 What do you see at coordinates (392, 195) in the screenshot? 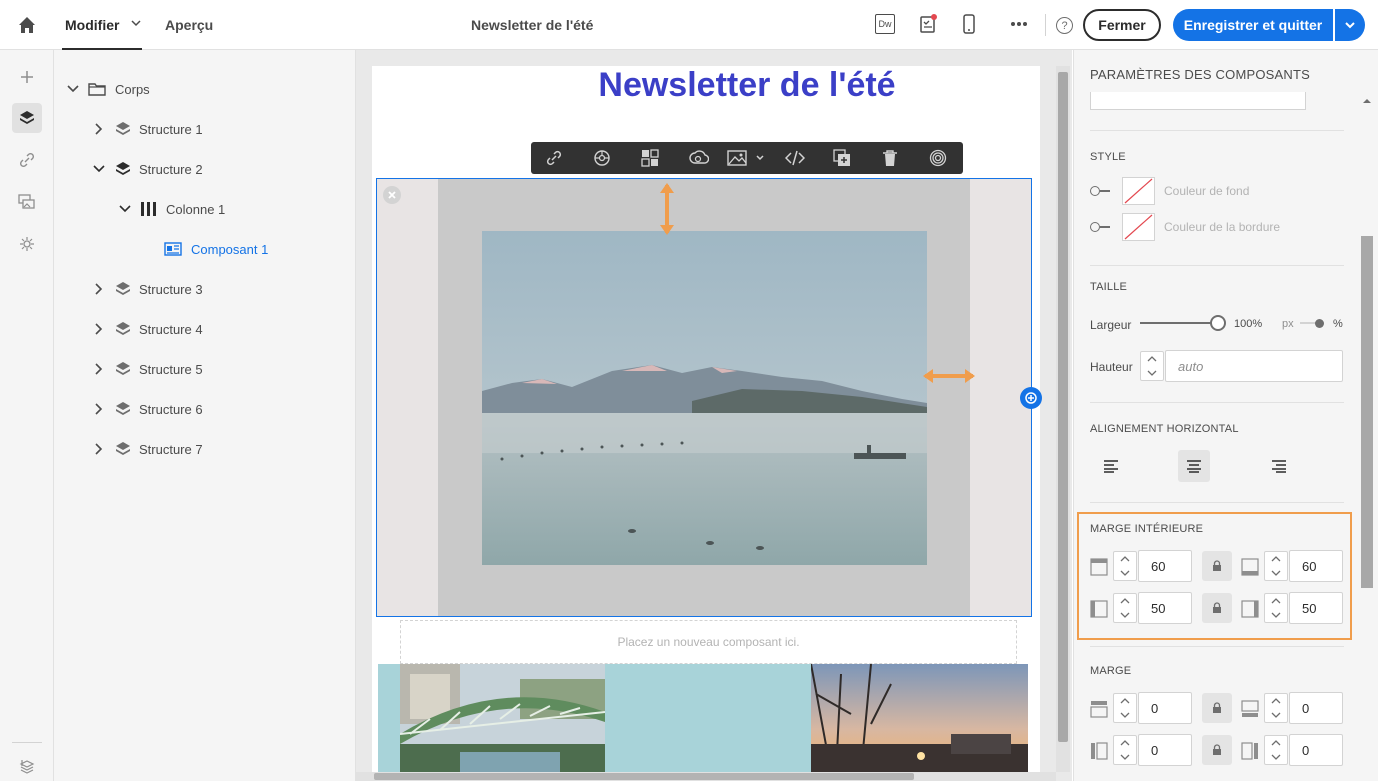
I see `remove-component-icon` at bounding box center [392, 195].